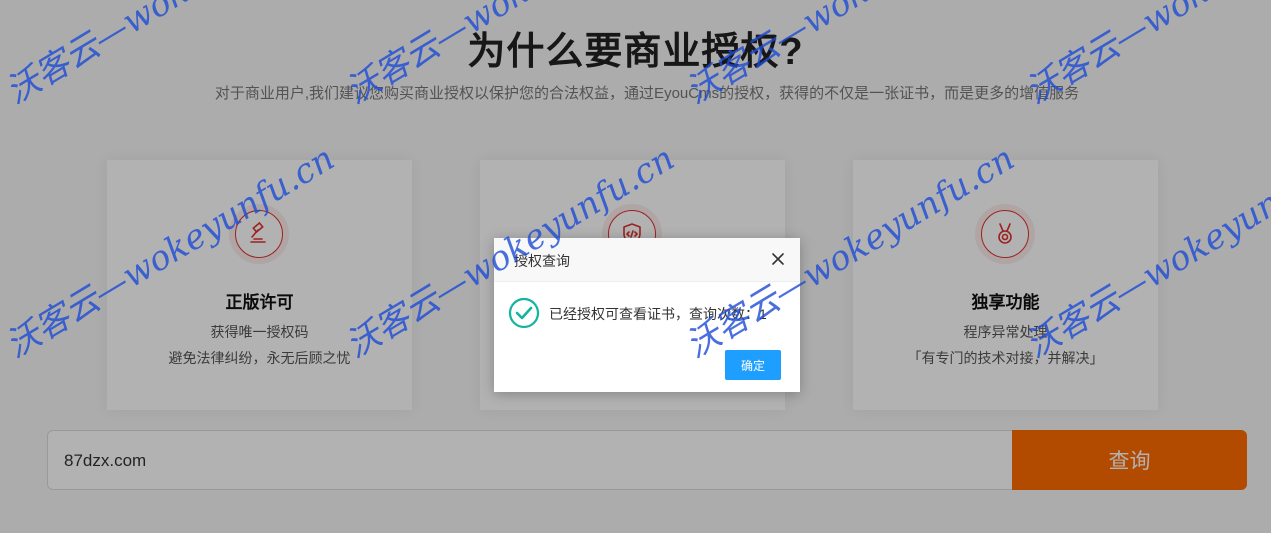 Image resolution: width=1271 pixels, height=533 pixels. Describe the element at coordinates (778, 259) in the screenshot. I see `close-icon` at that location.